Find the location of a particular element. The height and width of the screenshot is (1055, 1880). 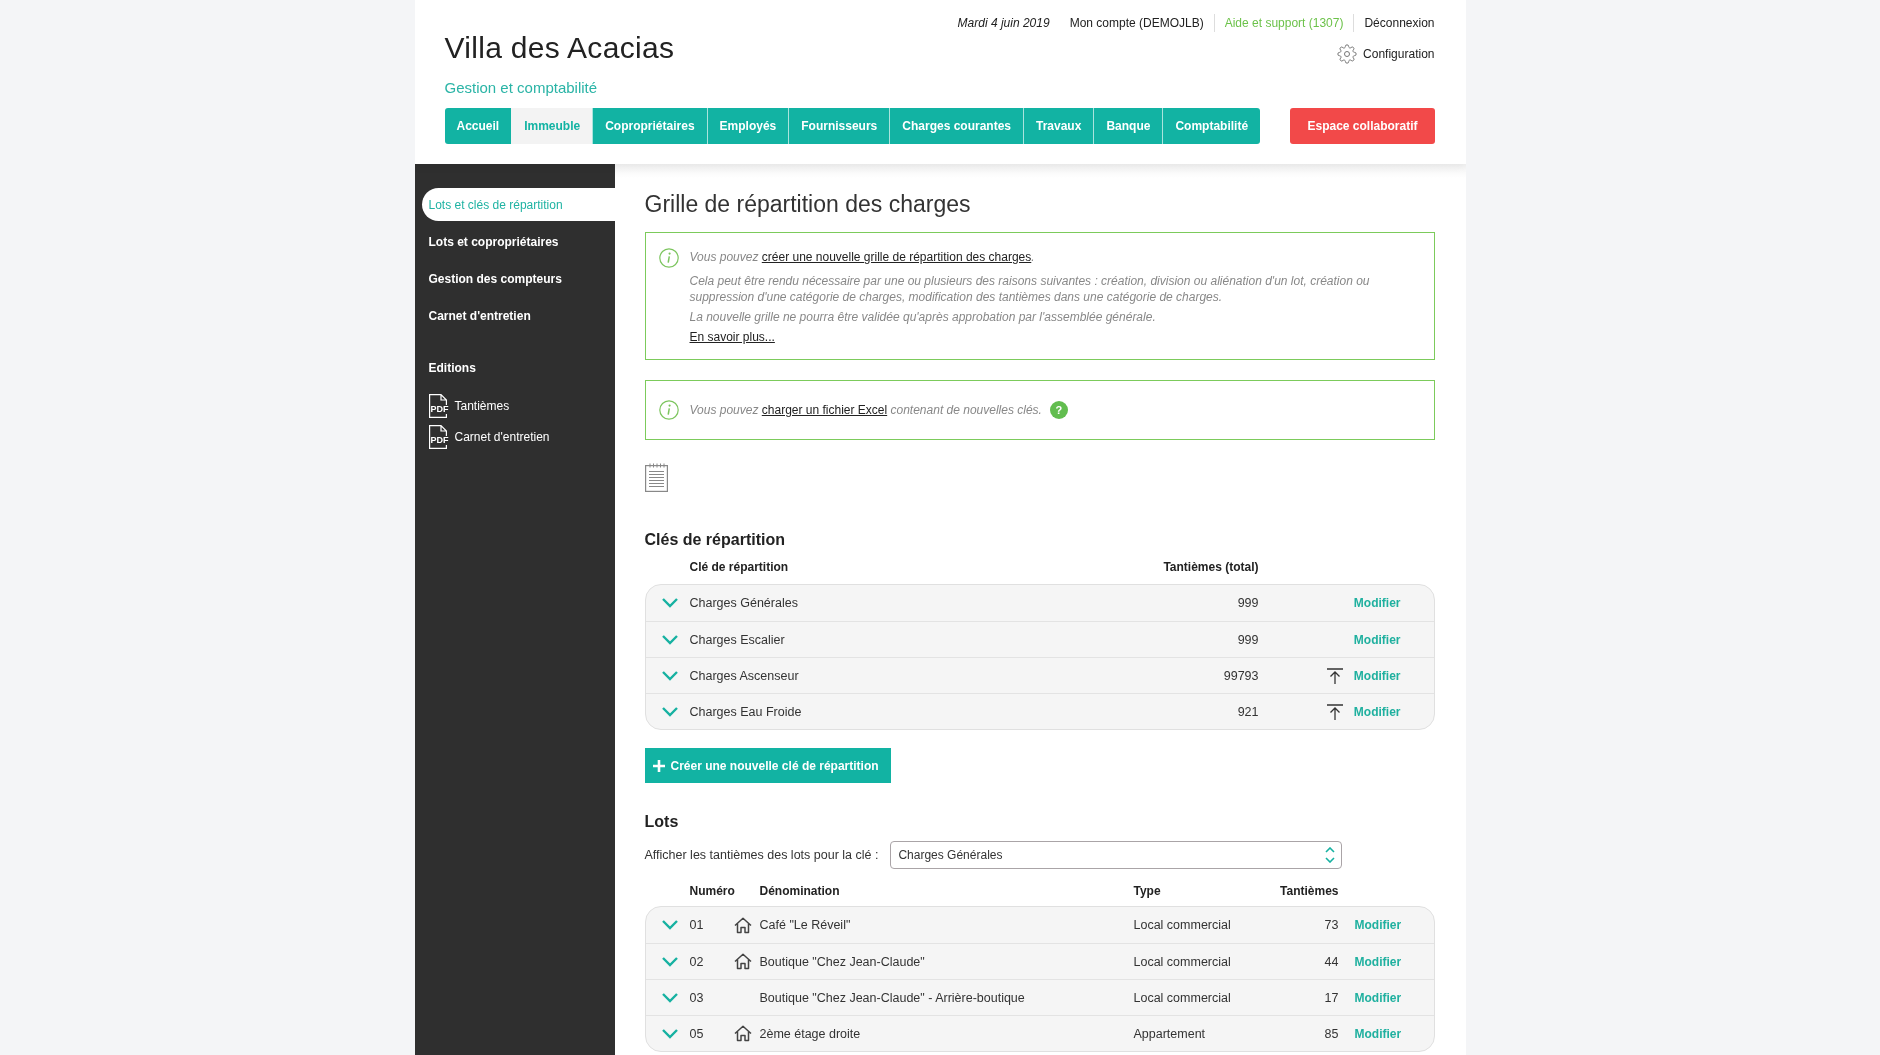

column-header: Clé de répartition is located at coordinates (739, 567).